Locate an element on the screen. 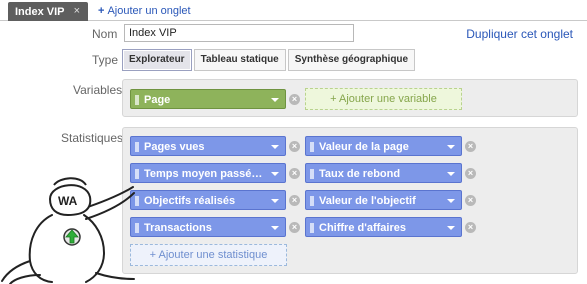 Image resolution: width=587 pixels, height=284 pixels. chip-label: Valeur de la page is located at coordinates (364, 147).